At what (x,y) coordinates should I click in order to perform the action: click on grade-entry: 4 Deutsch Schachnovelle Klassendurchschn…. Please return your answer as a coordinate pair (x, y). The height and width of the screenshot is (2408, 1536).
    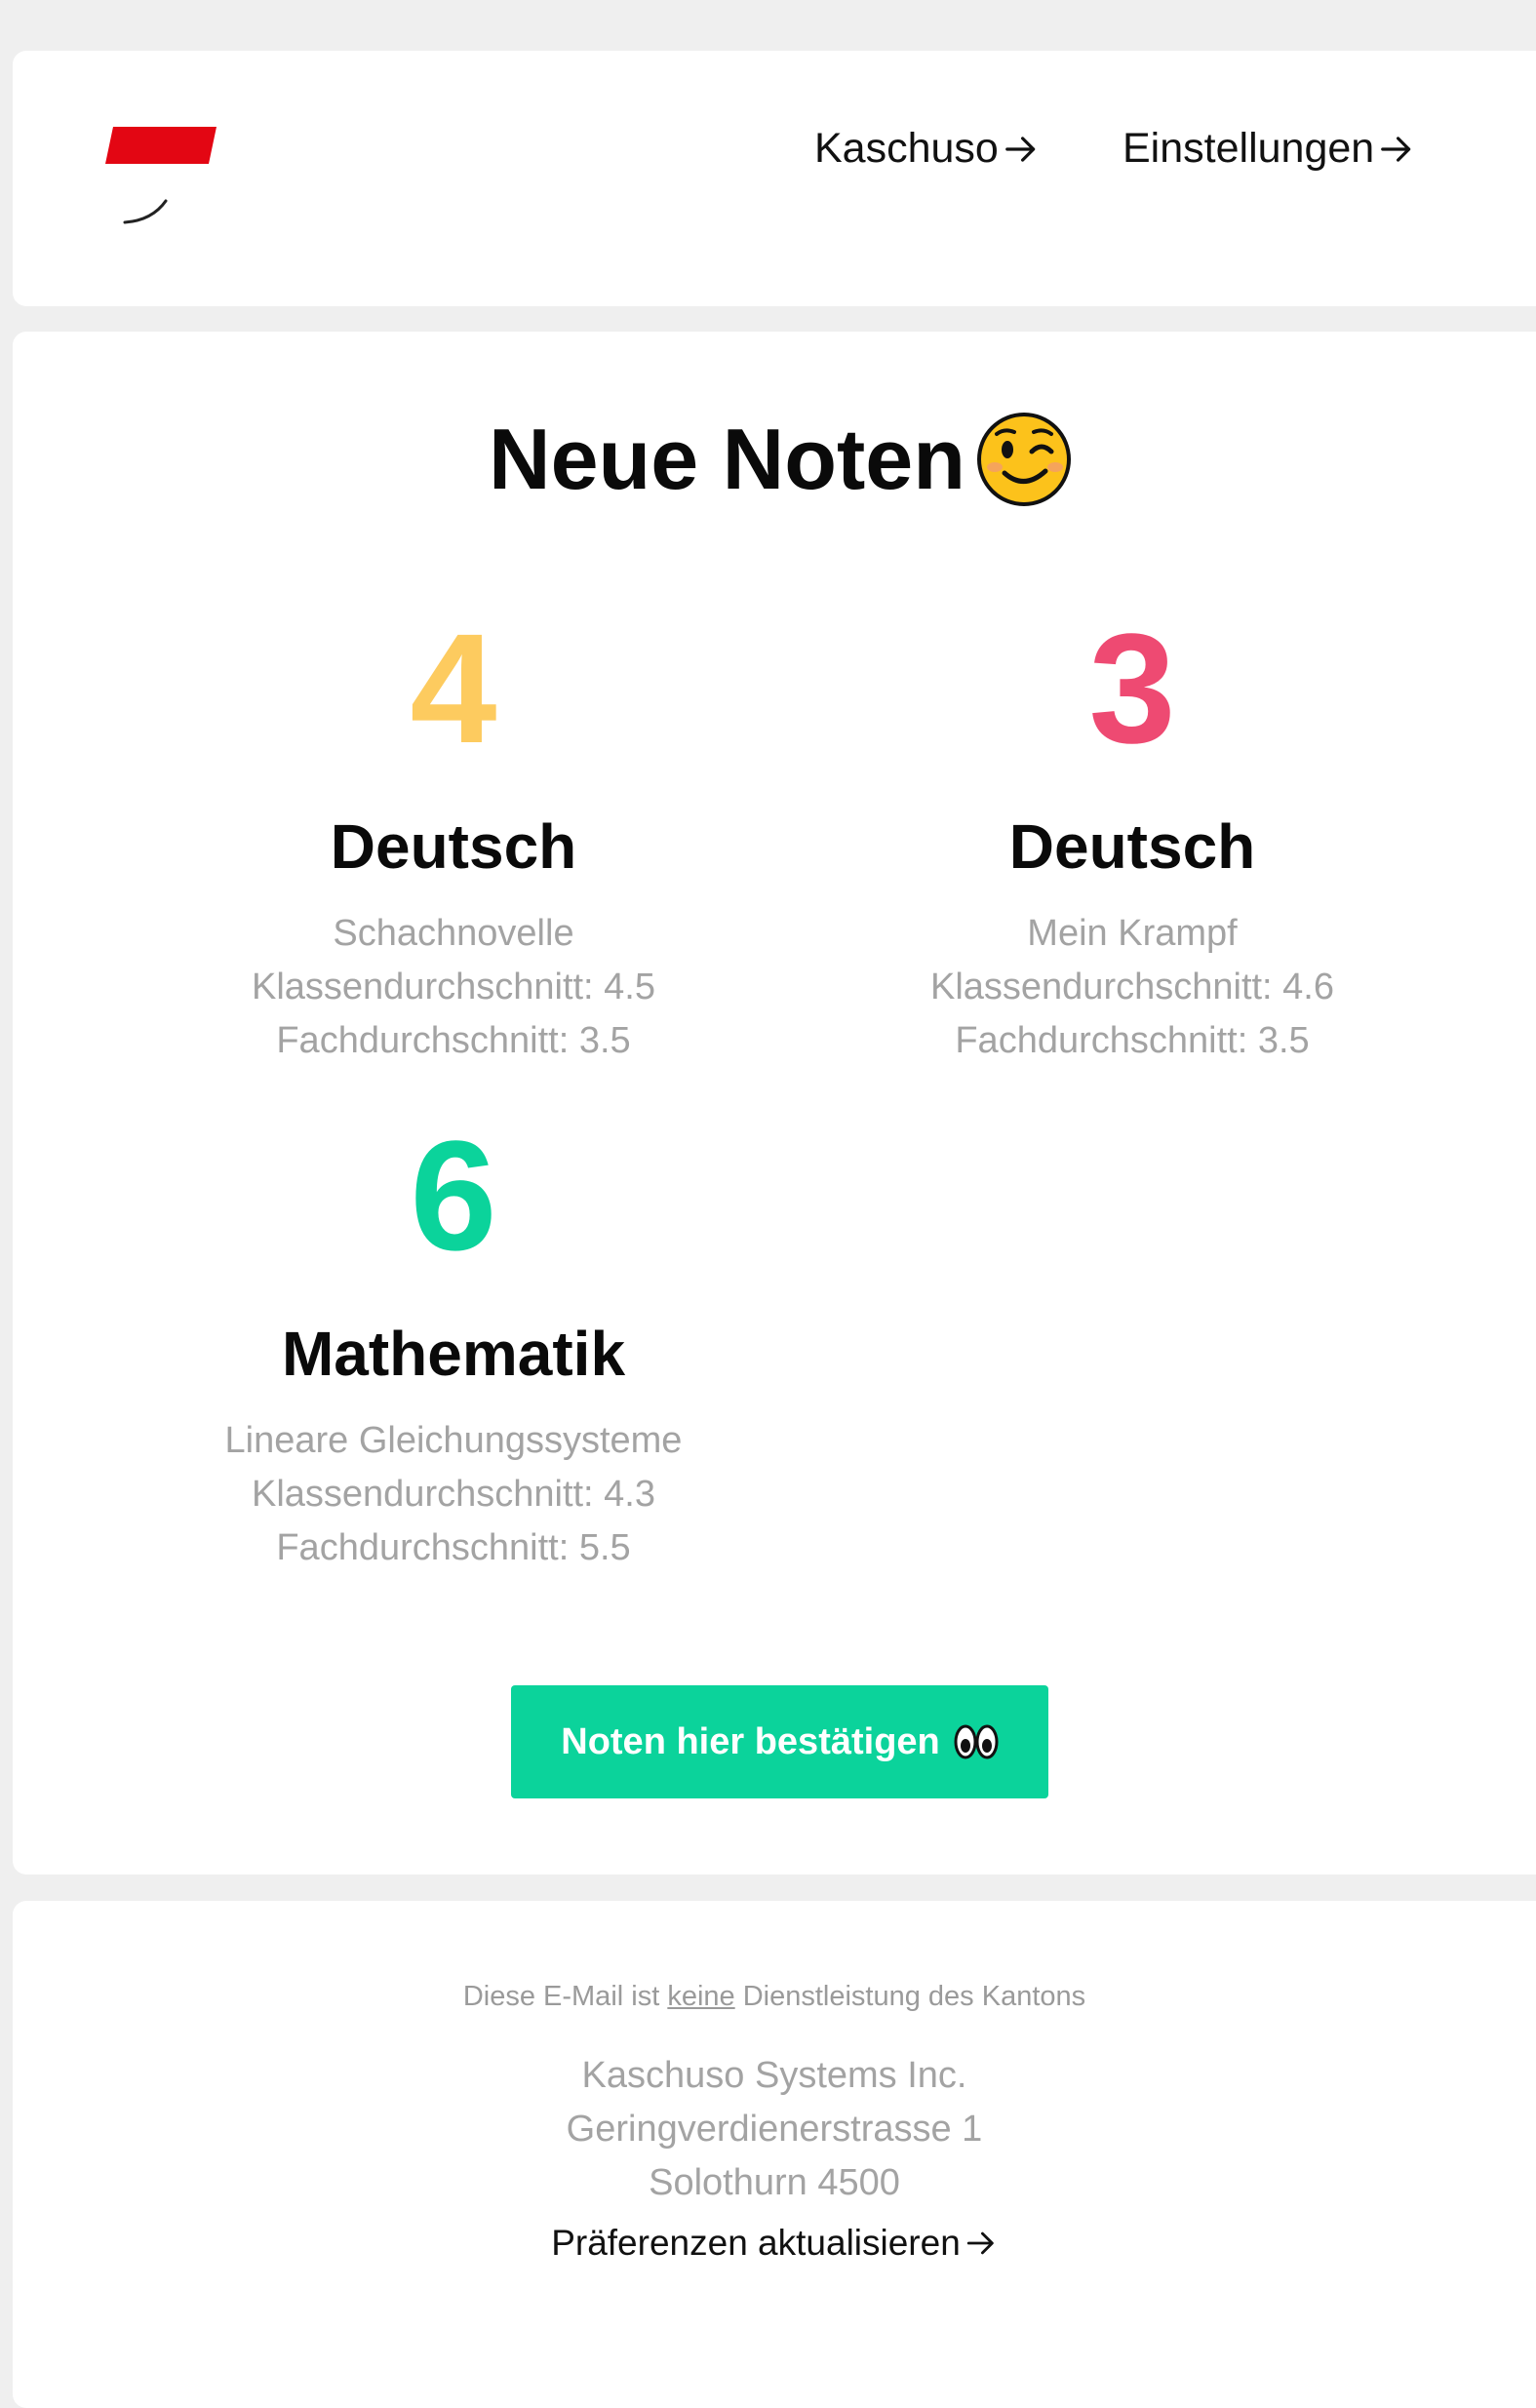
    Looking at the image, I should click on (453, 840).